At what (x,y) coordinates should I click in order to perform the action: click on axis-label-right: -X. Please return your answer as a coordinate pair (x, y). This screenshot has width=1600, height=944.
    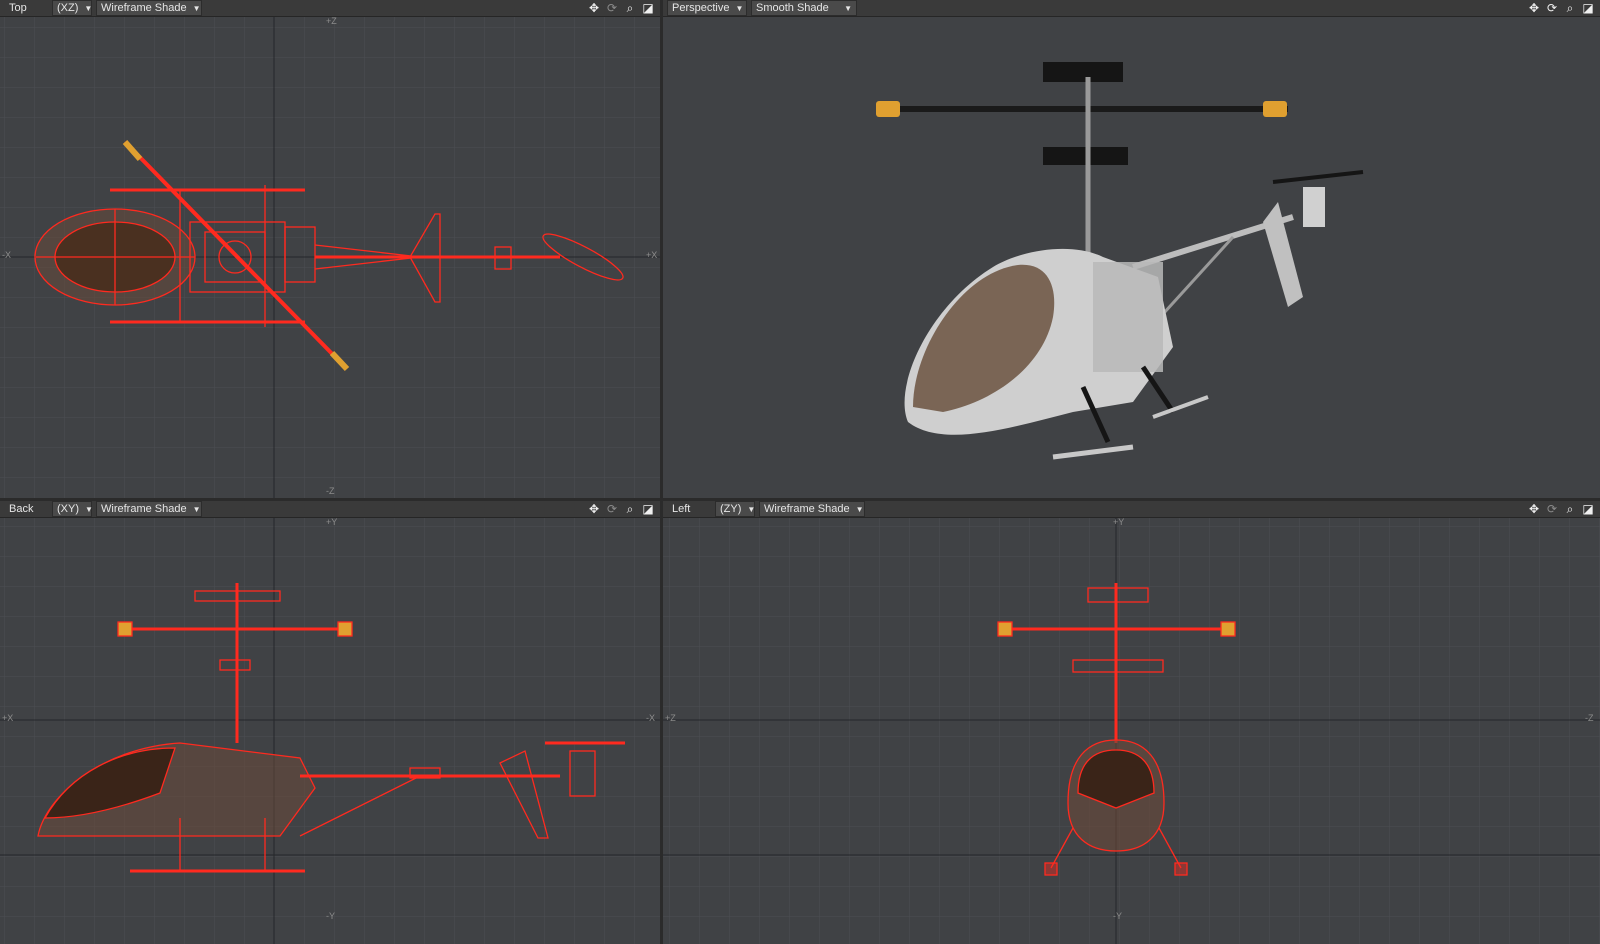
    Looking at the image, I should click on (650, 718).